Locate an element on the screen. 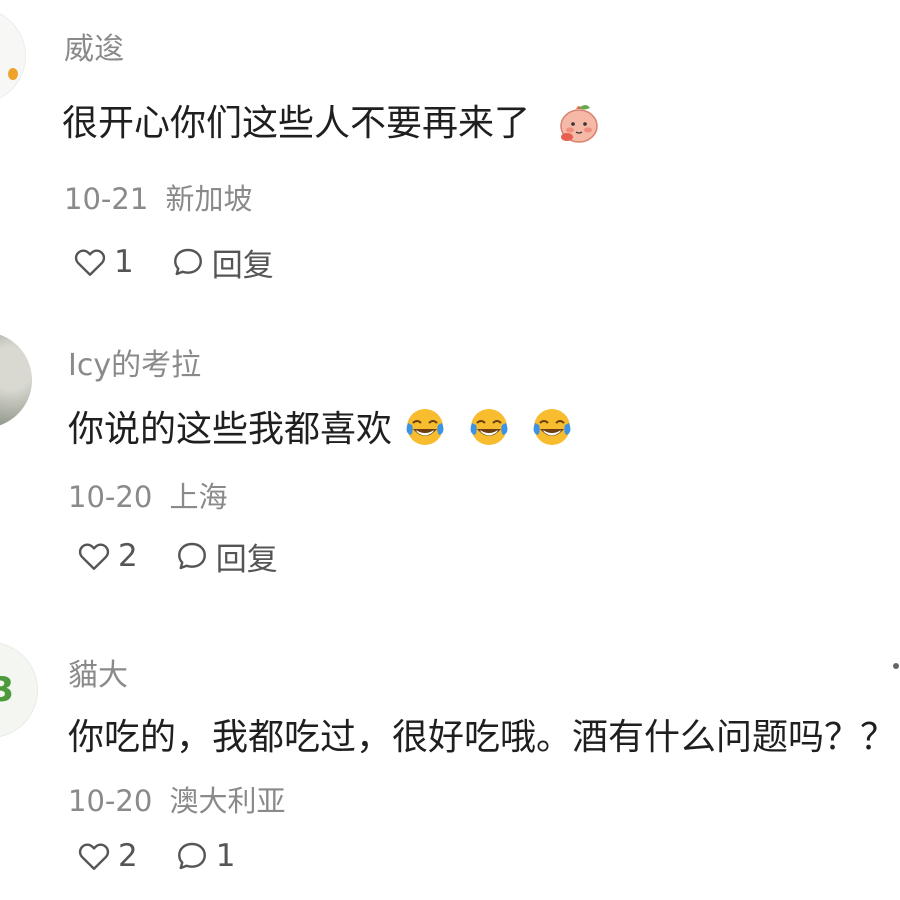 The width and height of the screenshot is (900, 900). comment-text: 很开心你们这些人不要再来了 is located at coordinates (296, 123).